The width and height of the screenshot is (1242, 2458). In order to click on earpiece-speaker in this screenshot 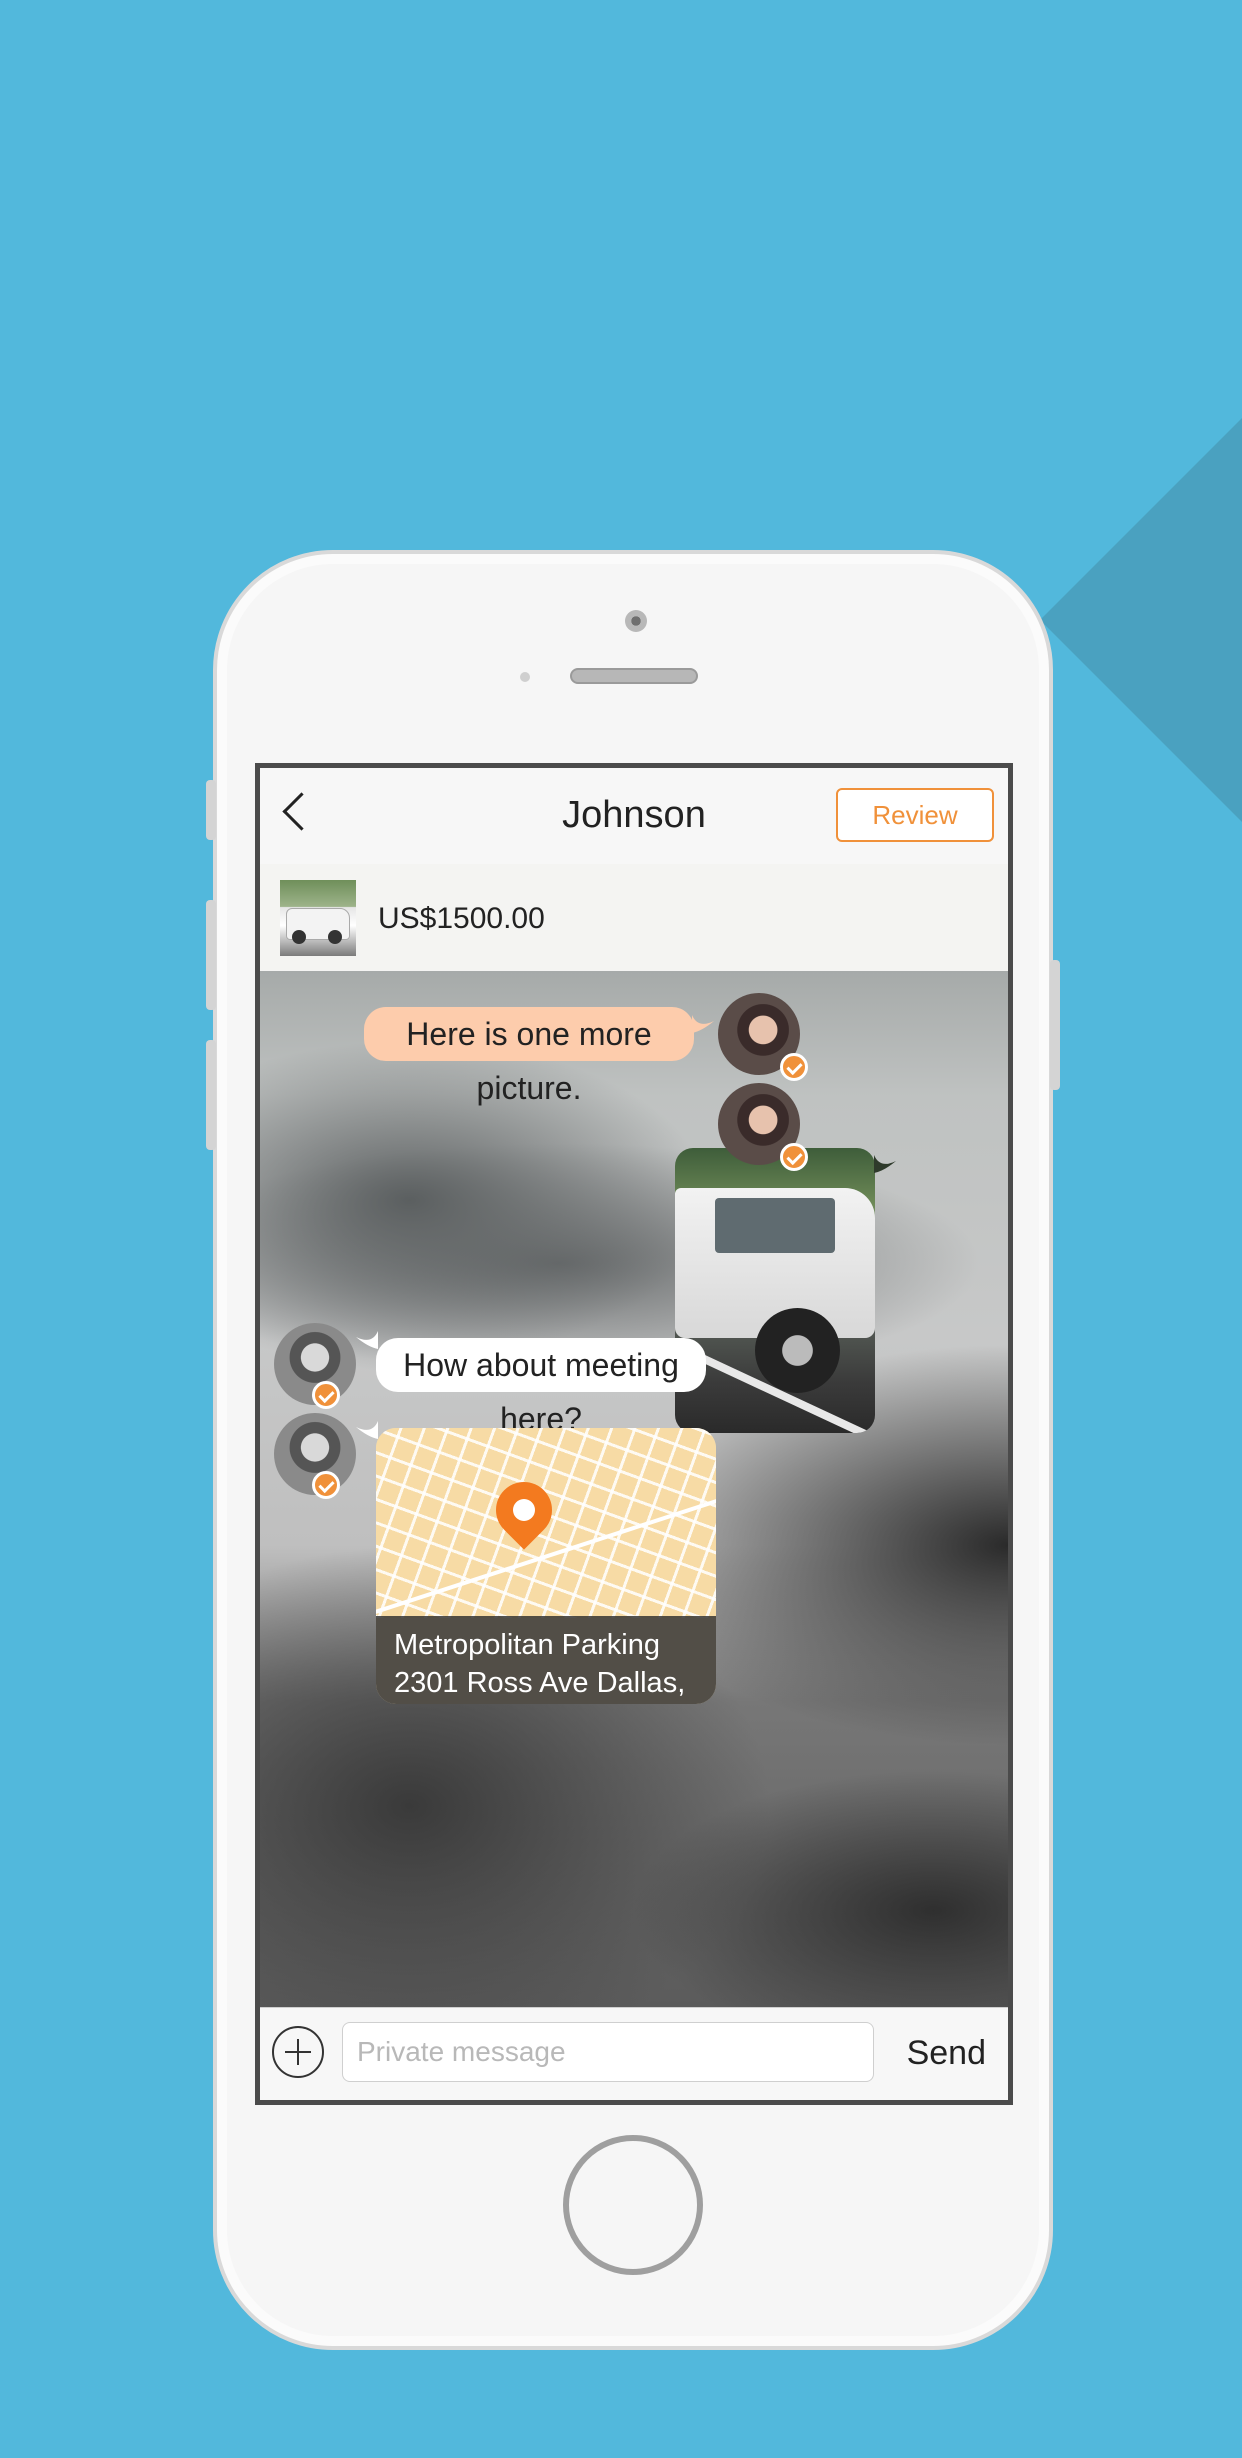, I will do `click(634, 676)`.